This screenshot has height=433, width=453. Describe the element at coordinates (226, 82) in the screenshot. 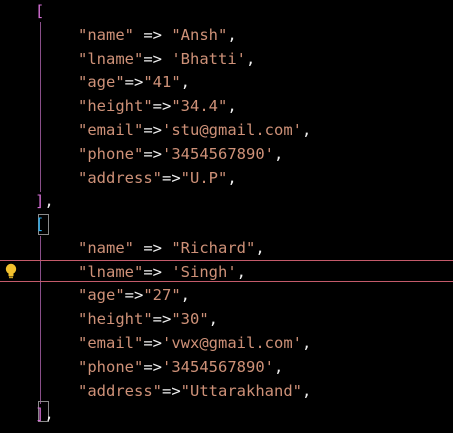

I see `key-value-line: "age"=>"41",` at that location.